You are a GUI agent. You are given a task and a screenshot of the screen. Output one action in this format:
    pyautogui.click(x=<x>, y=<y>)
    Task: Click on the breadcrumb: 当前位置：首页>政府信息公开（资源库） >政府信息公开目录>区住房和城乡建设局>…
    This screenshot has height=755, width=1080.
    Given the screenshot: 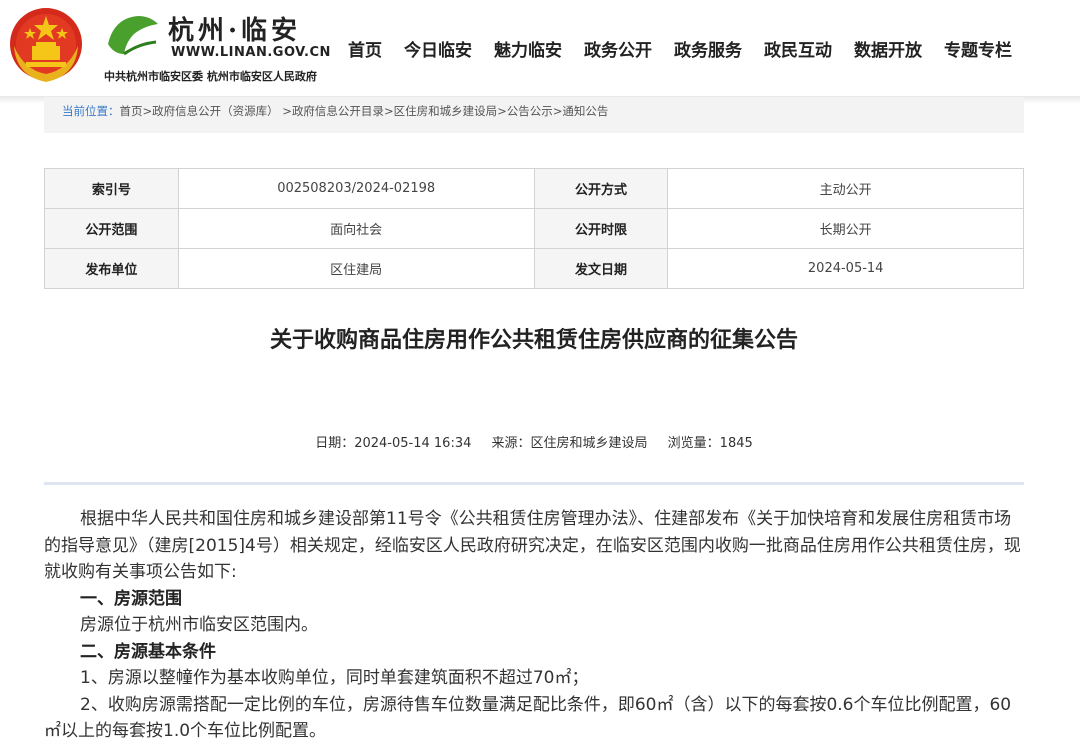 What is the action you would take?
    pyautogui.click(x=534, y=115)
    